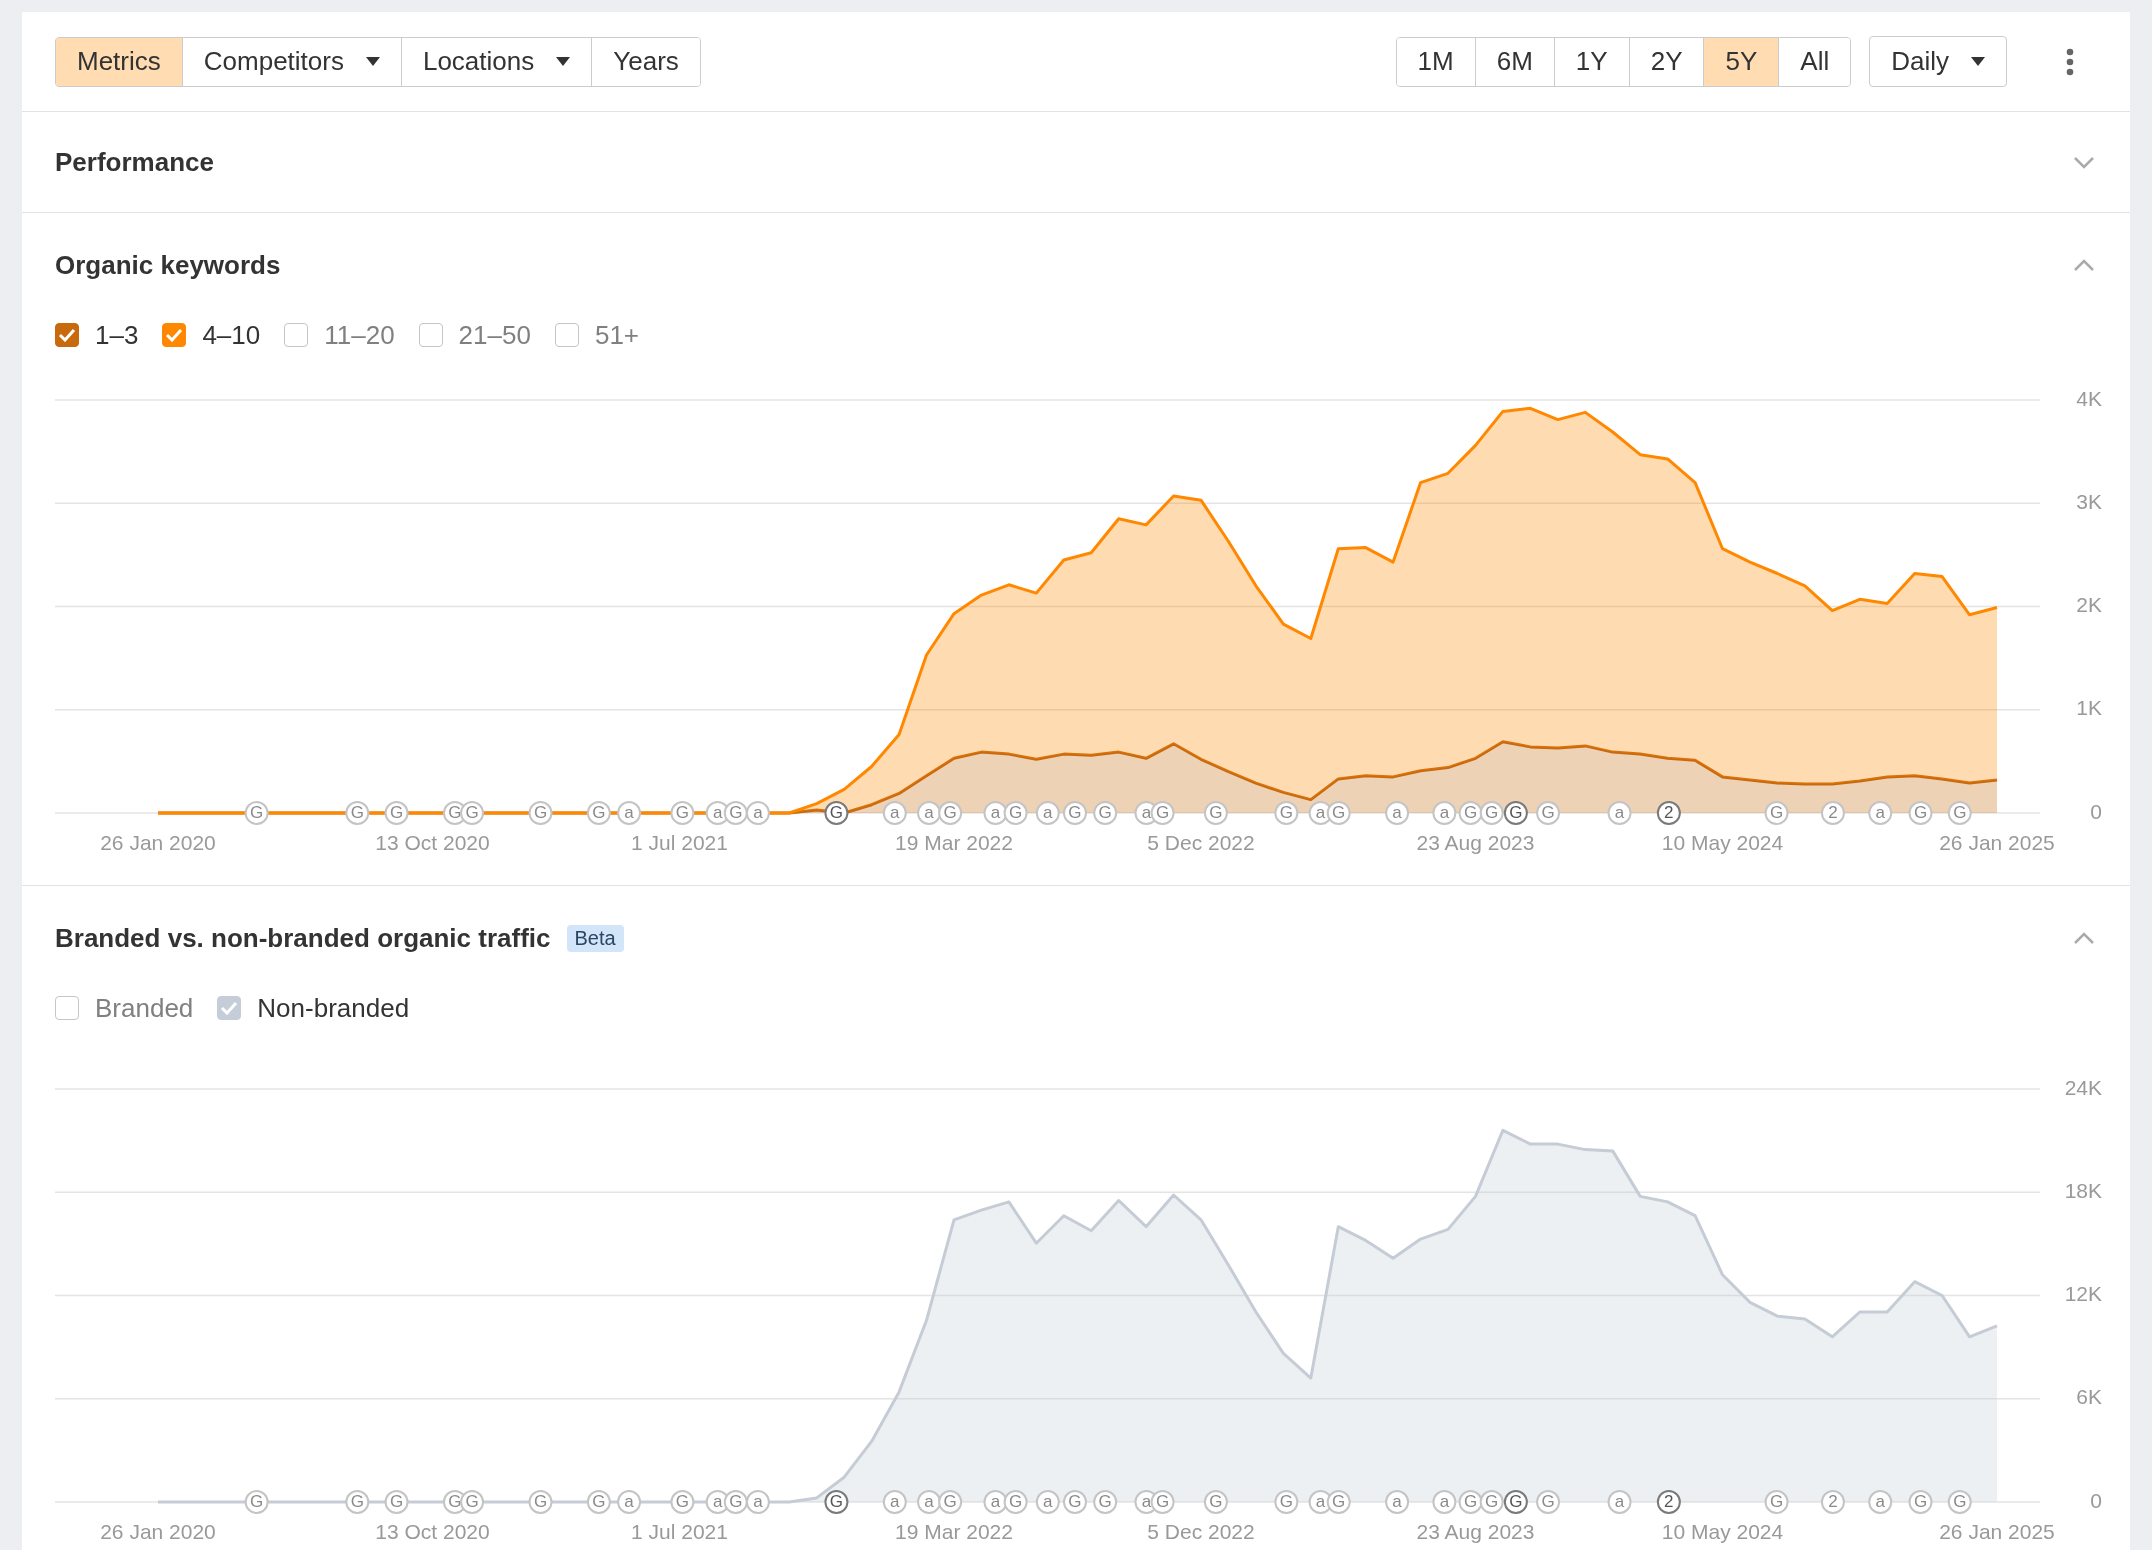 This screenshot has width=2152, height=1550. What do you see at coordinates (1741, 61) in the screenshot?
I see `range-button: 5Y` at bounding box center [1741, 61].